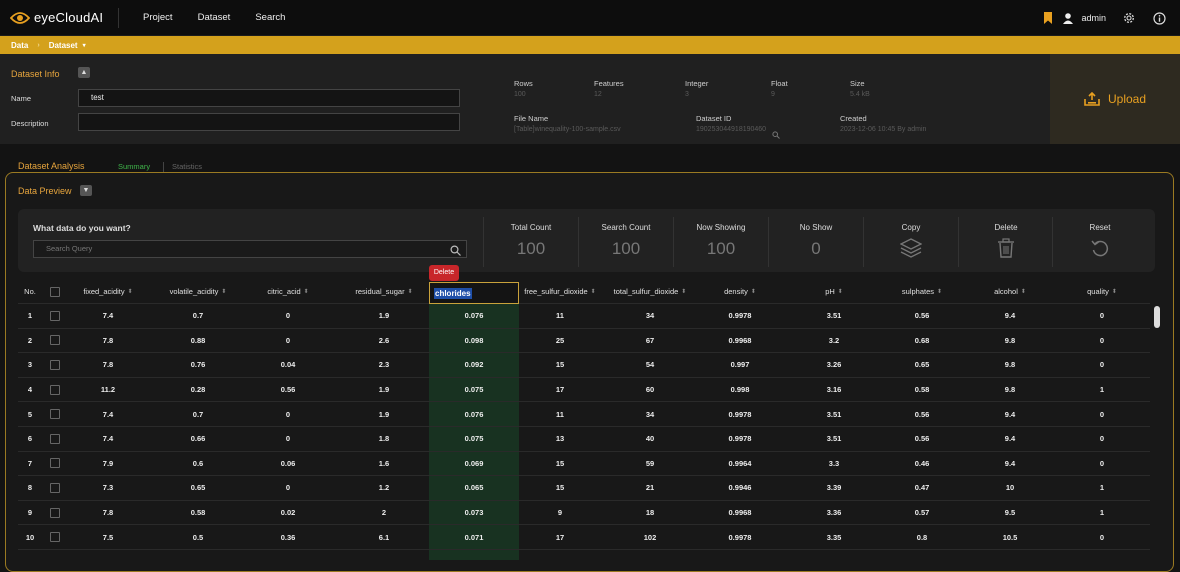  I want to click on table-cell-fixed-acidity: 7.5, so click(108, 537).